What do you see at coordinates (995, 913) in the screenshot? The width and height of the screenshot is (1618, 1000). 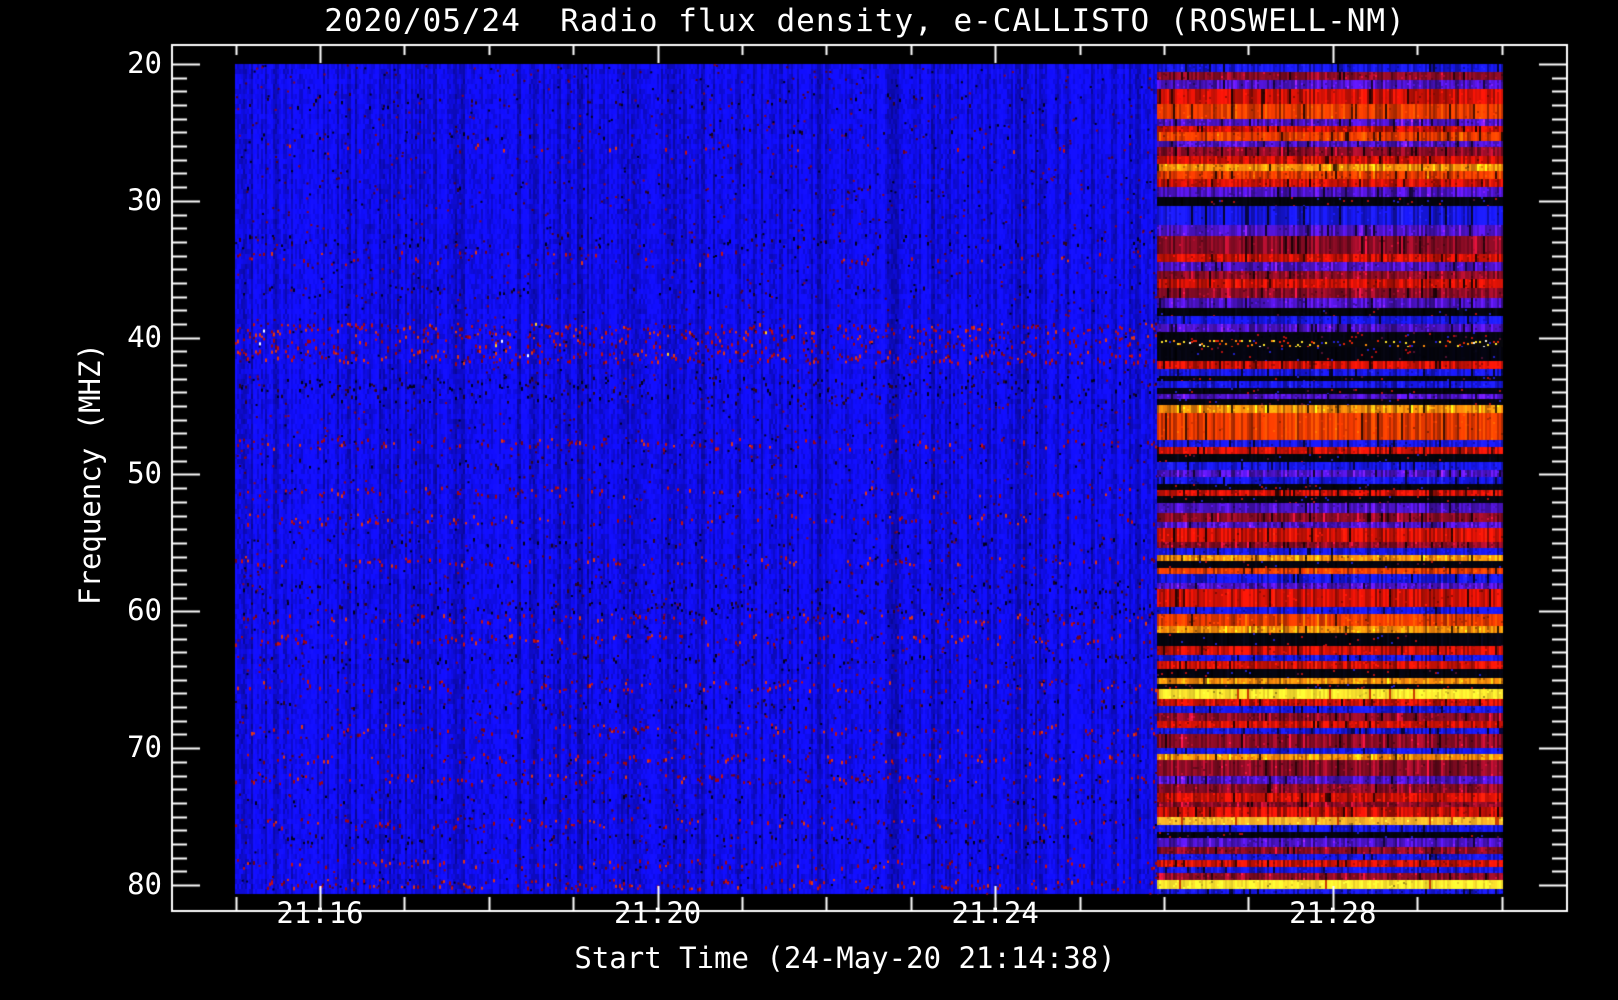 I see `x-tick-label: 21:24` at bounding box center [995, 913].